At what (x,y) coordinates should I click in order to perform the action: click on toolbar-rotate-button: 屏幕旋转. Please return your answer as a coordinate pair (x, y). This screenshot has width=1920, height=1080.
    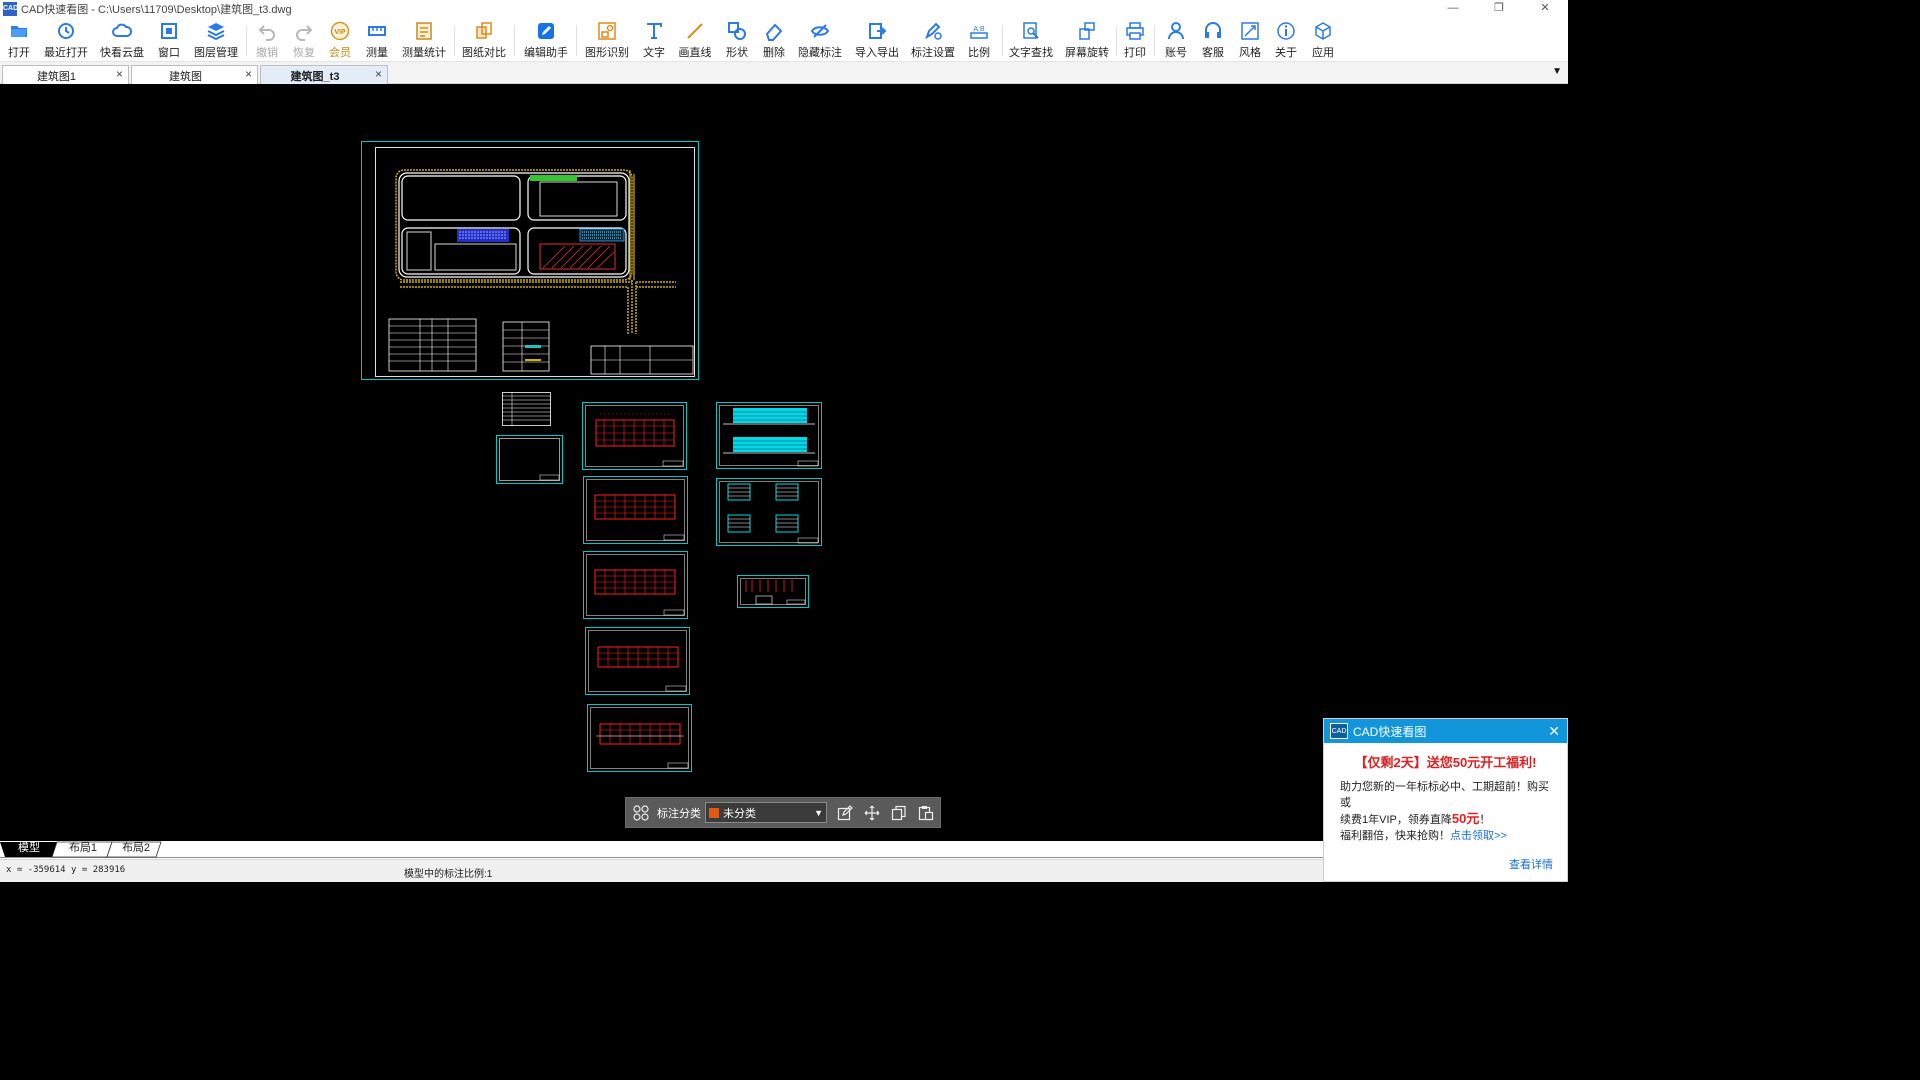
    Looking at the image, I should click on (1087, 40).